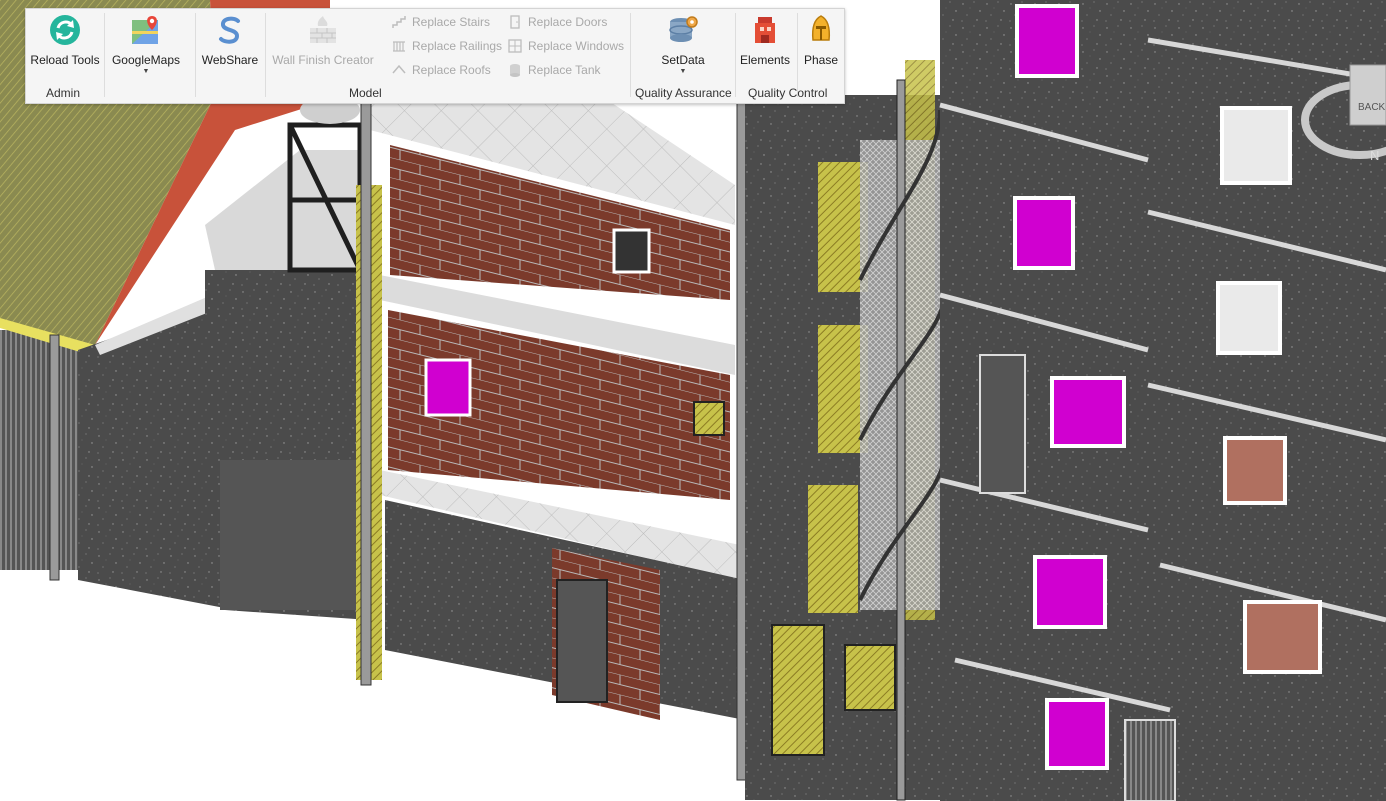  Describe the element at coordinates (821, 60) in the screenshot. I see `phase-label: Phase` at that location.